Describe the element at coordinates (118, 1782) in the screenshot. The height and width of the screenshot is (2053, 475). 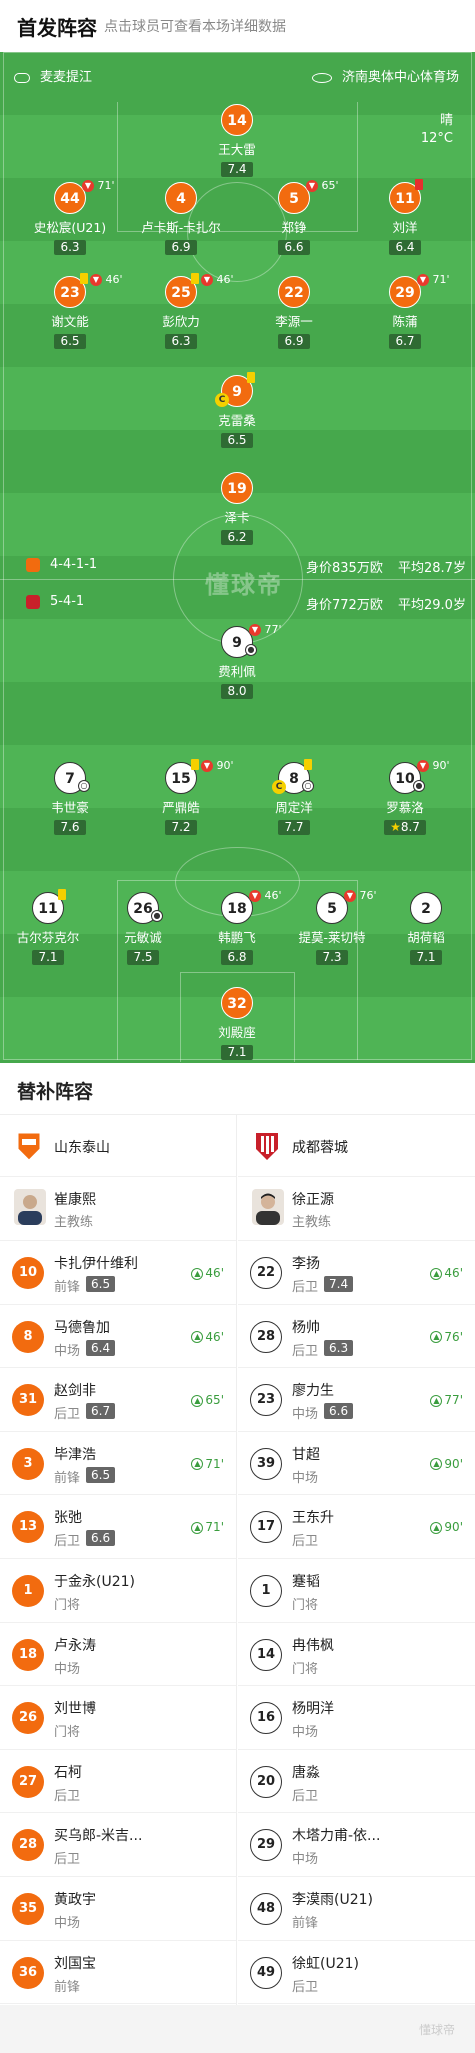
I see `sub-player-row: 27 石柯 后卫` at that location.